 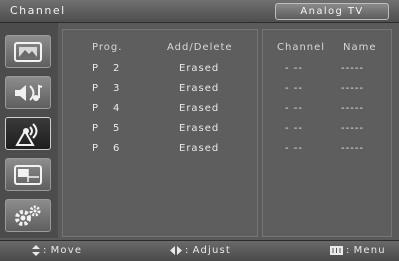 I want to click on hint-move-label: Move, so click(x=66, y=250).